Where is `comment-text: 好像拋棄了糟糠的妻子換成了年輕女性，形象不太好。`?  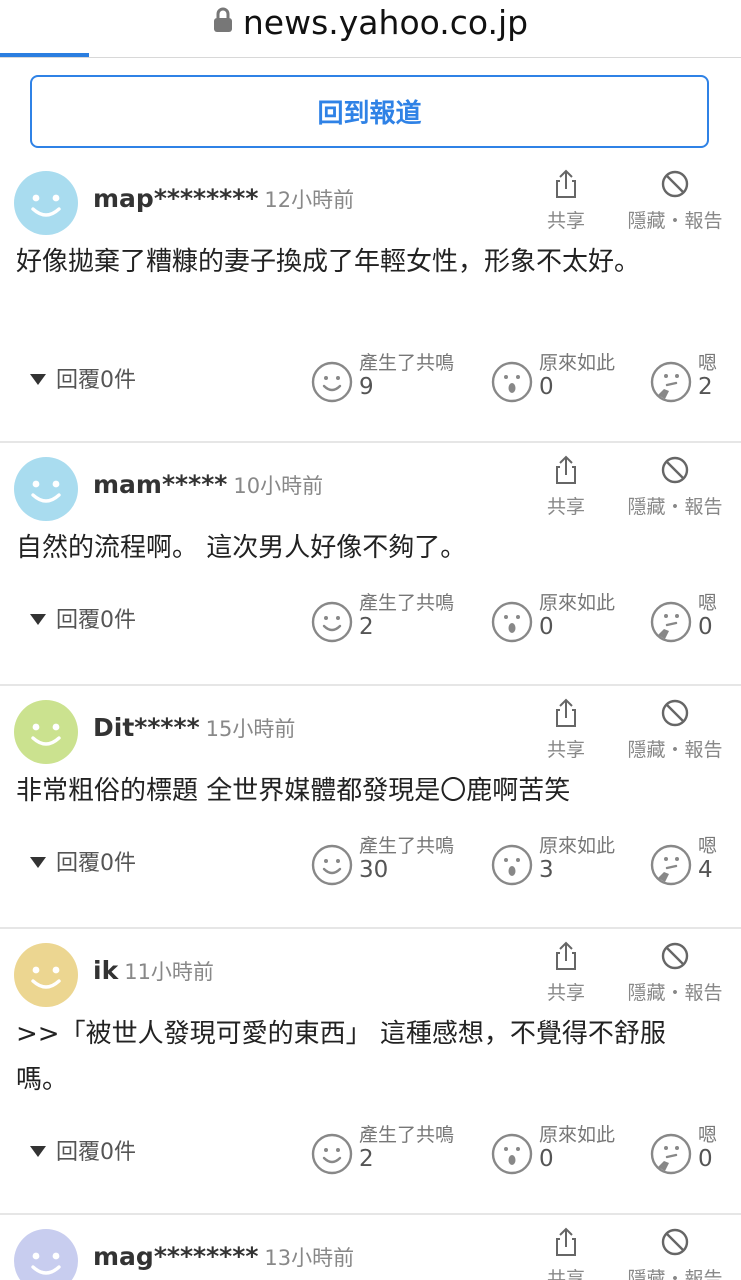
comment-text: 好像拋棄了糟糠的妻子換成了年輕女性，形象不太好。 is located at coordinates (328, 262).